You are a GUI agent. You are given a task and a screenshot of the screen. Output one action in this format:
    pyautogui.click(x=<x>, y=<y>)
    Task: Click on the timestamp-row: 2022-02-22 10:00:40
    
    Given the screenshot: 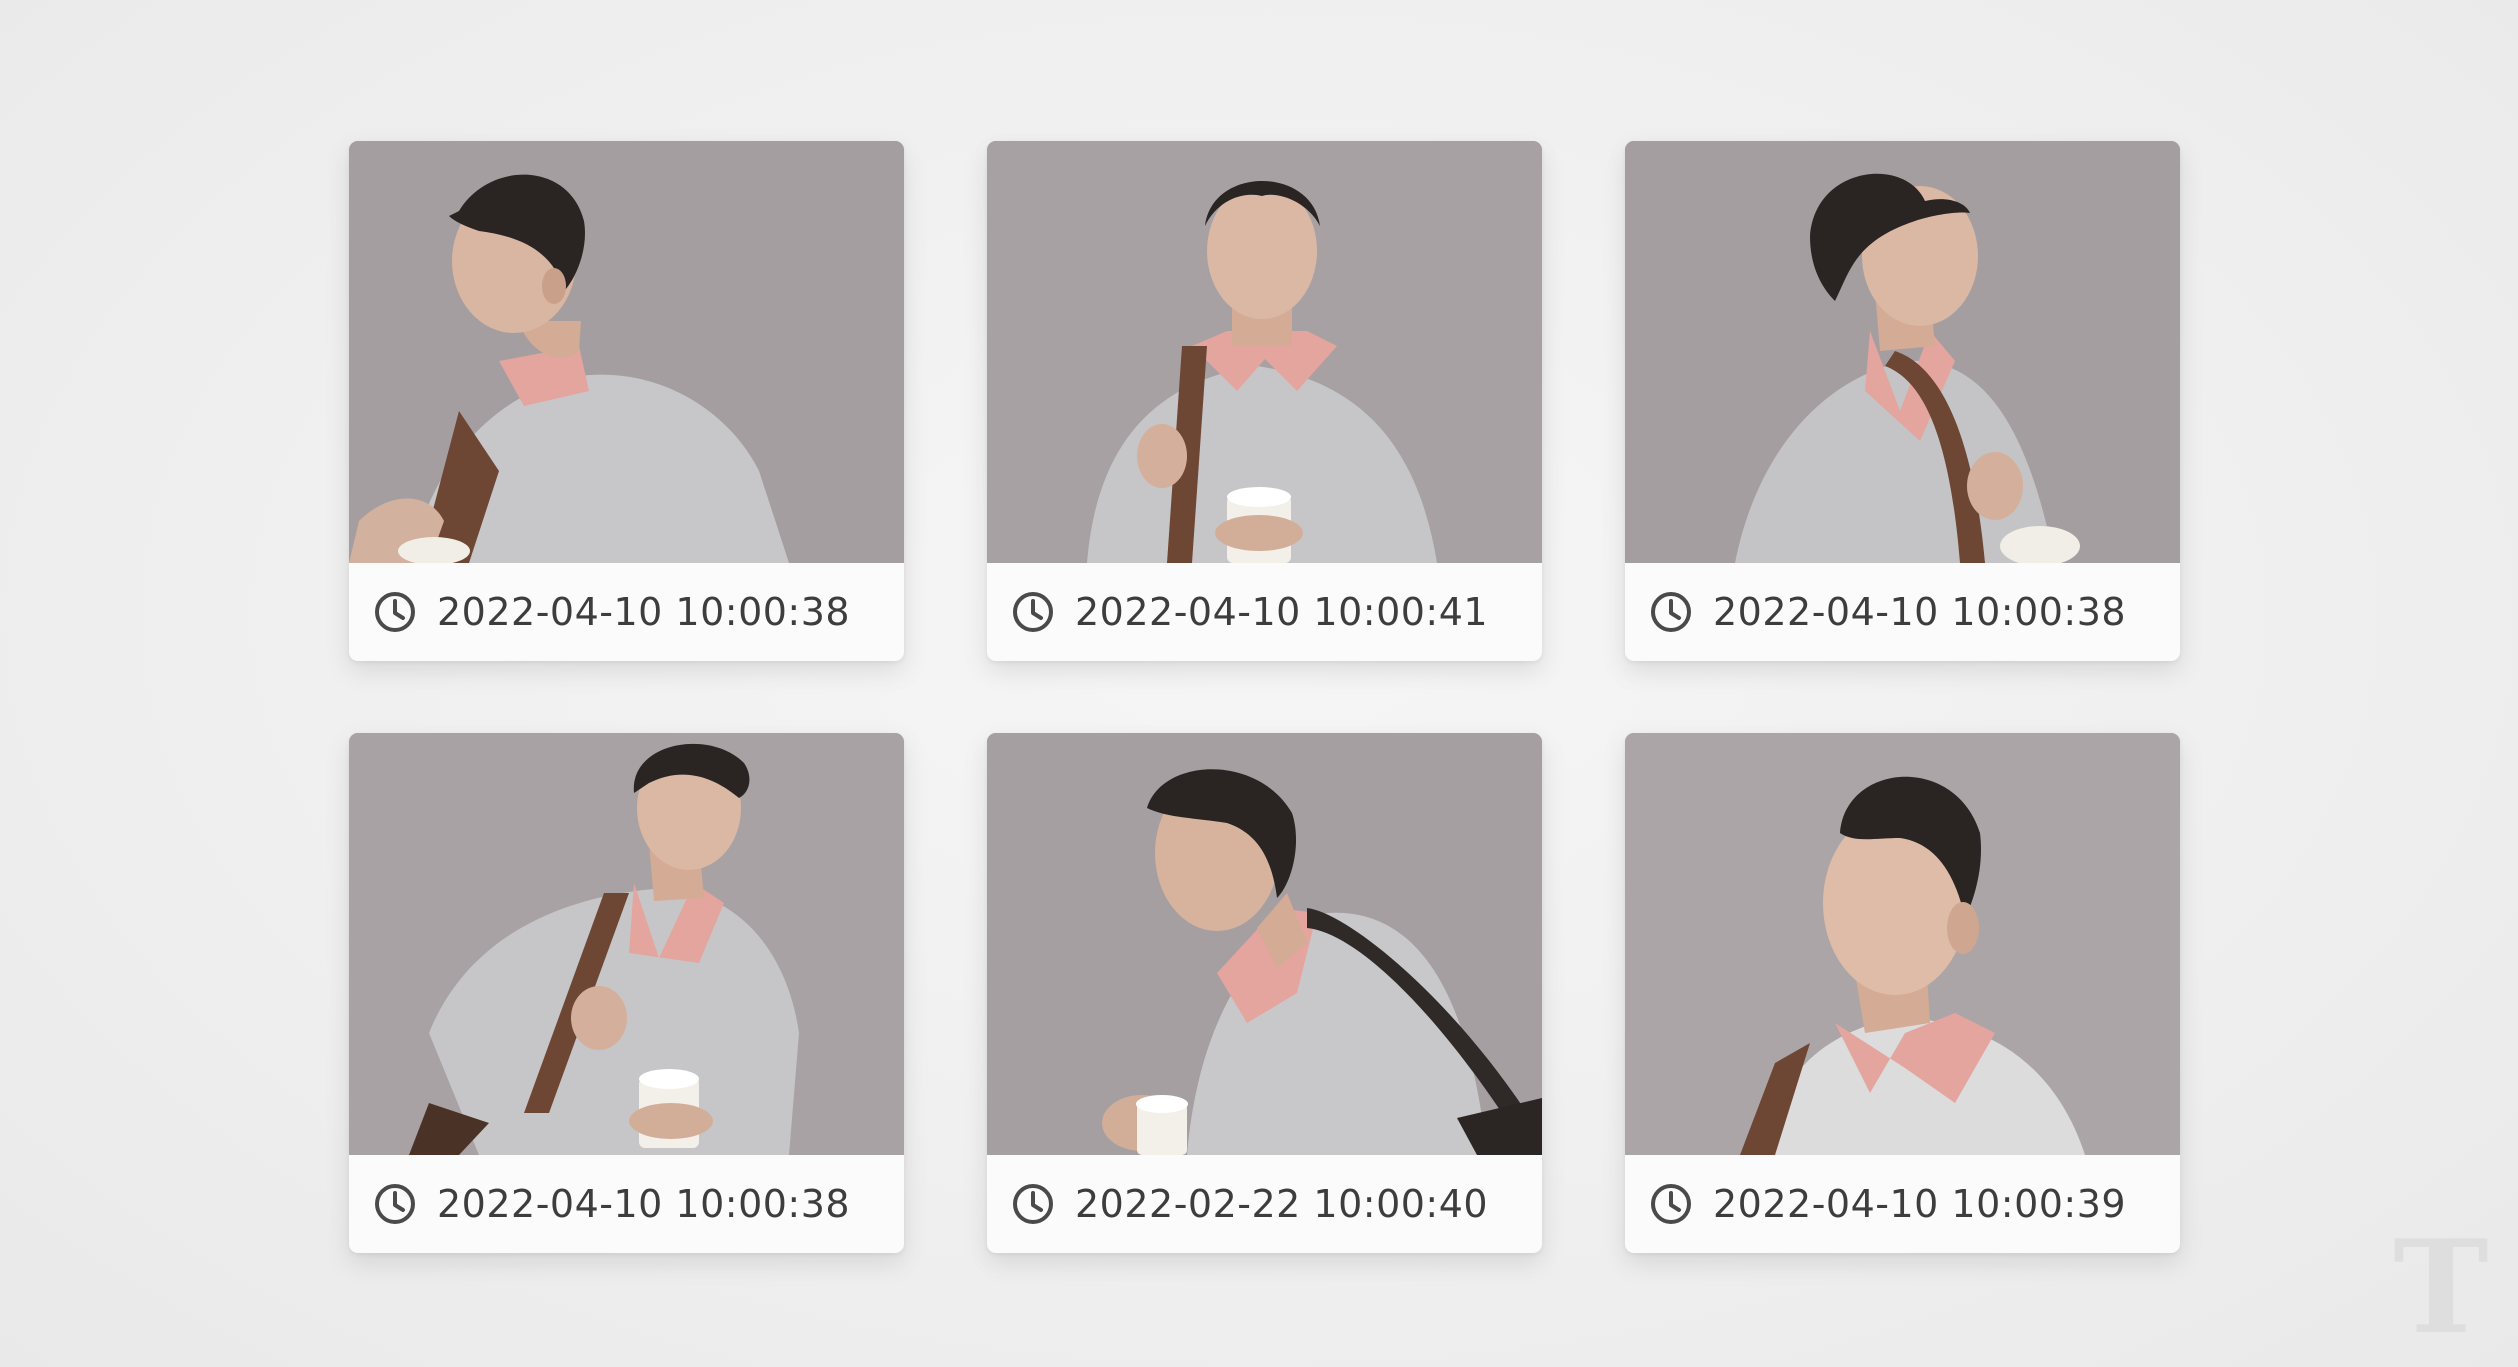 What is the action you would take?
    pyautogui.click(x=1264, y=1204)
    